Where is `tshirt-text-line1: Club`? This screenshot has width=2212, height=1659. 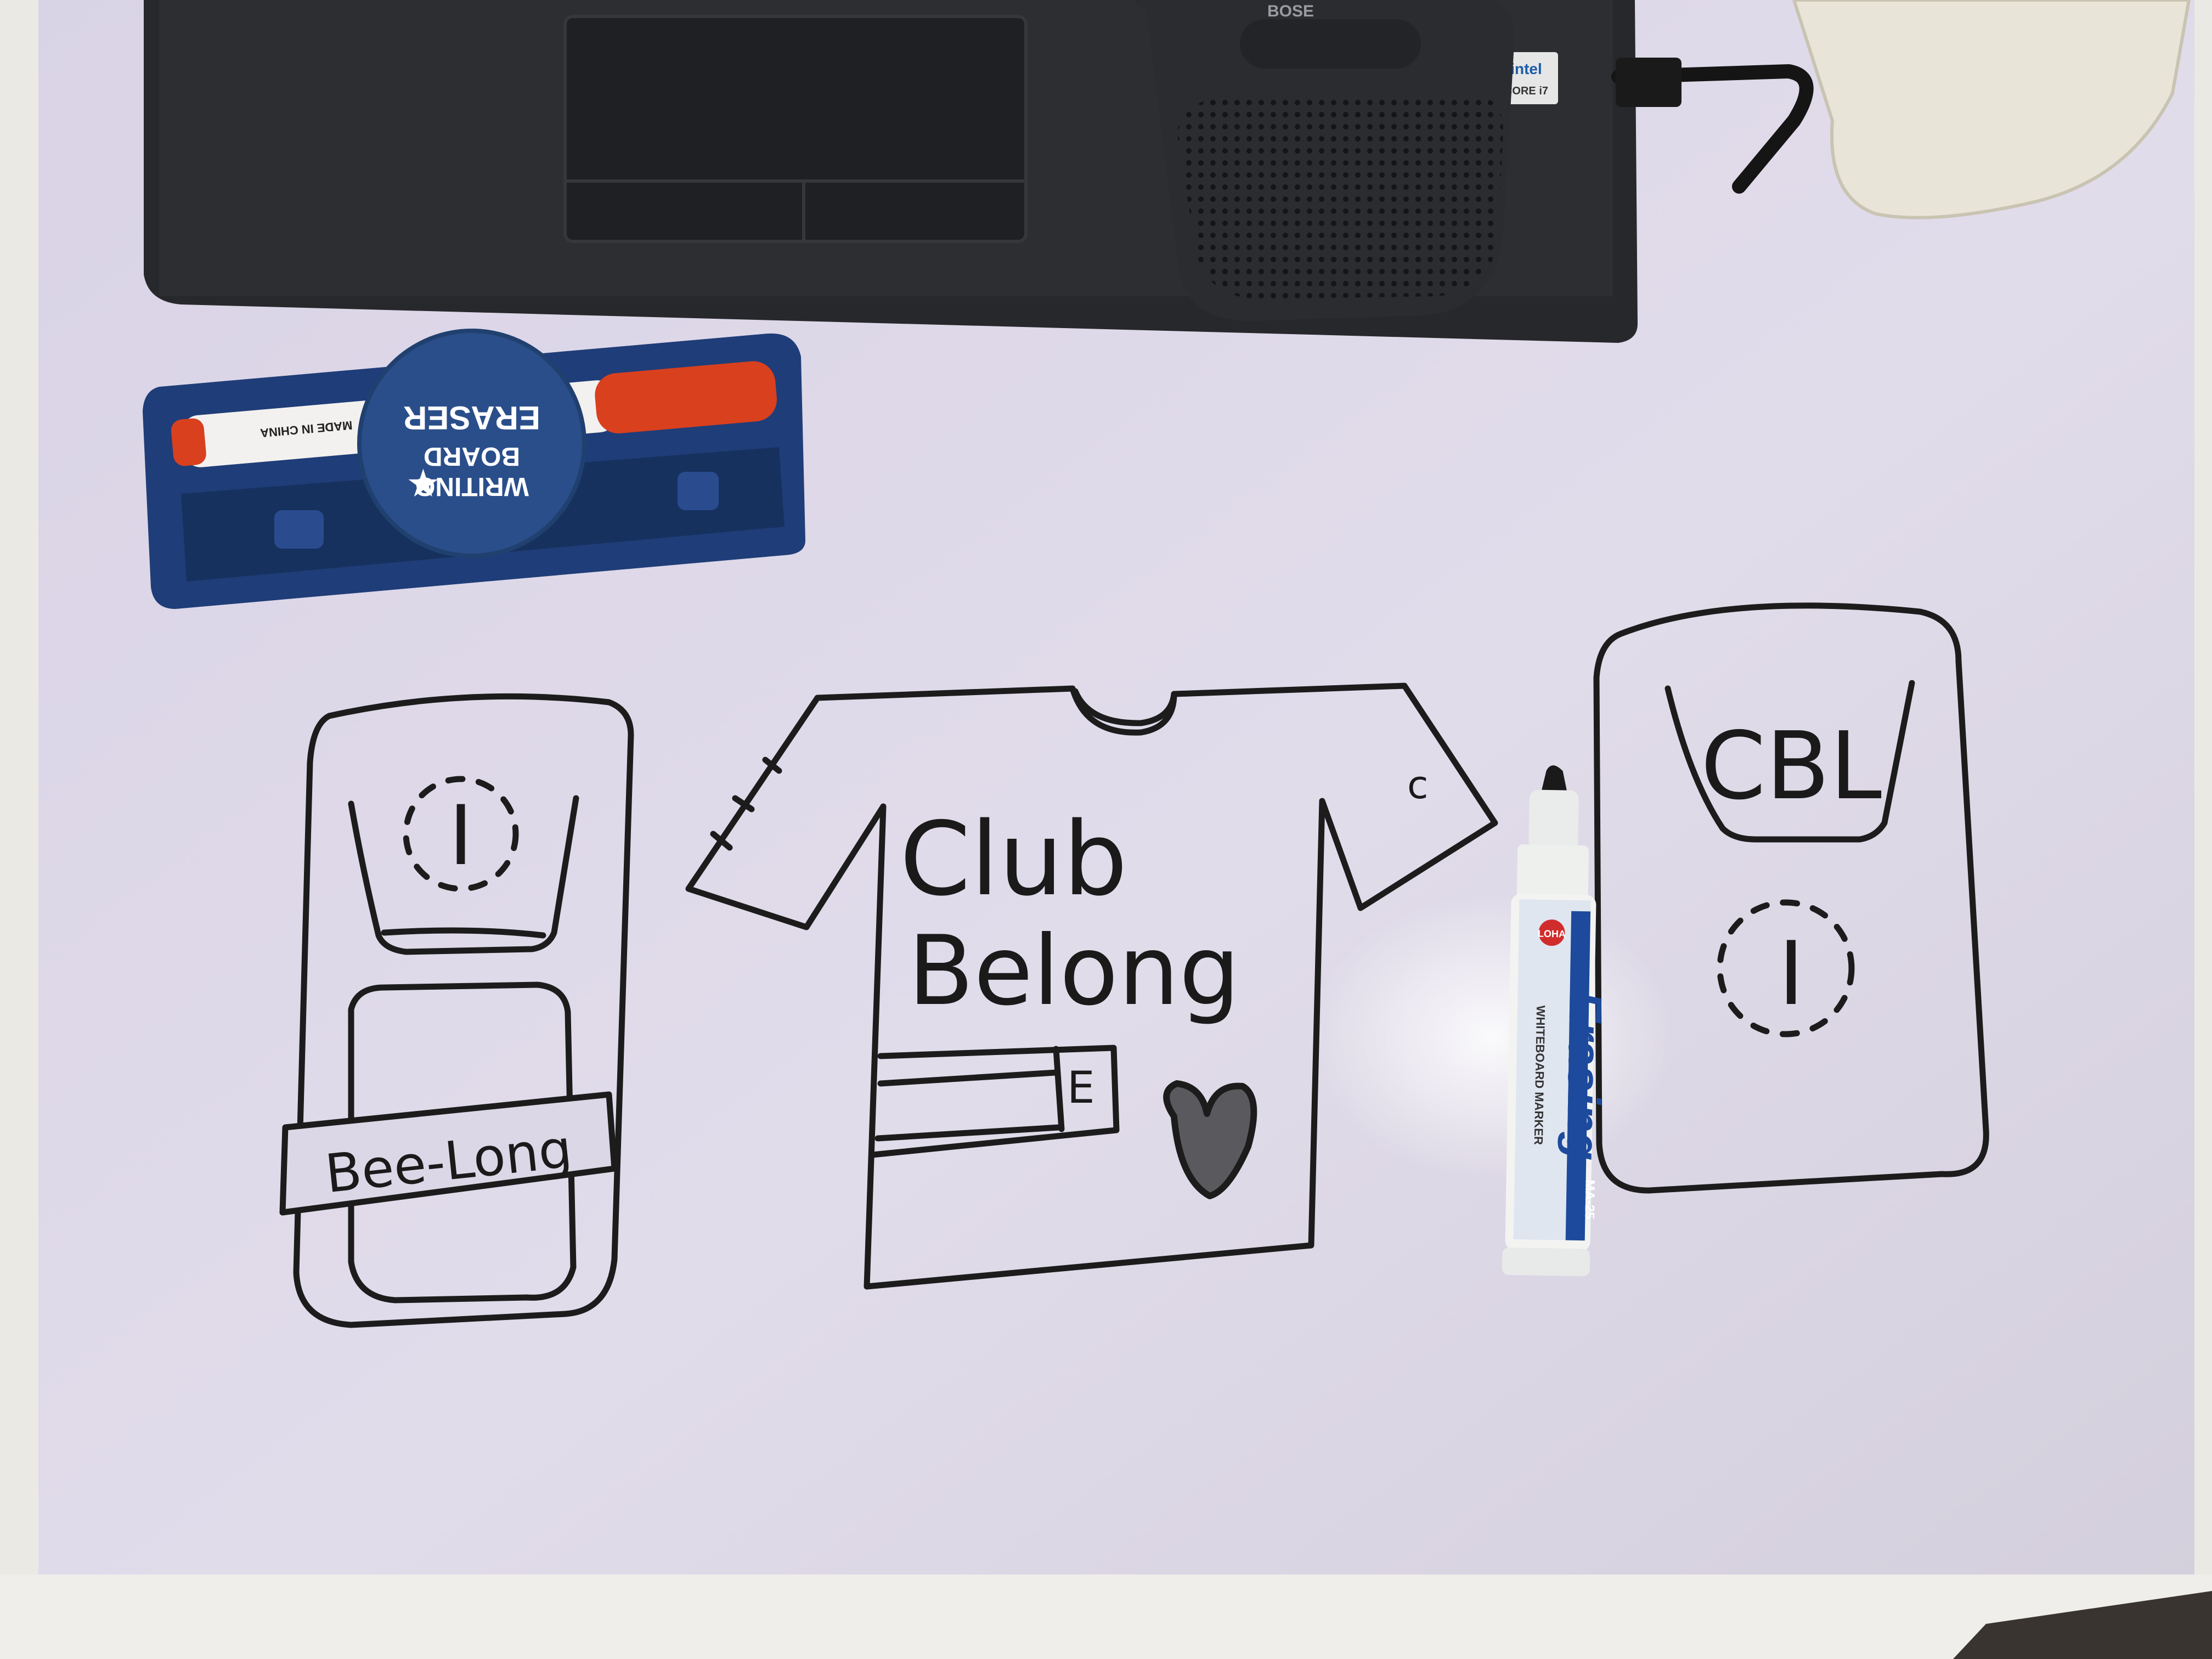 tshirt-text-line1: Club is located at coordinates (1014, 859).